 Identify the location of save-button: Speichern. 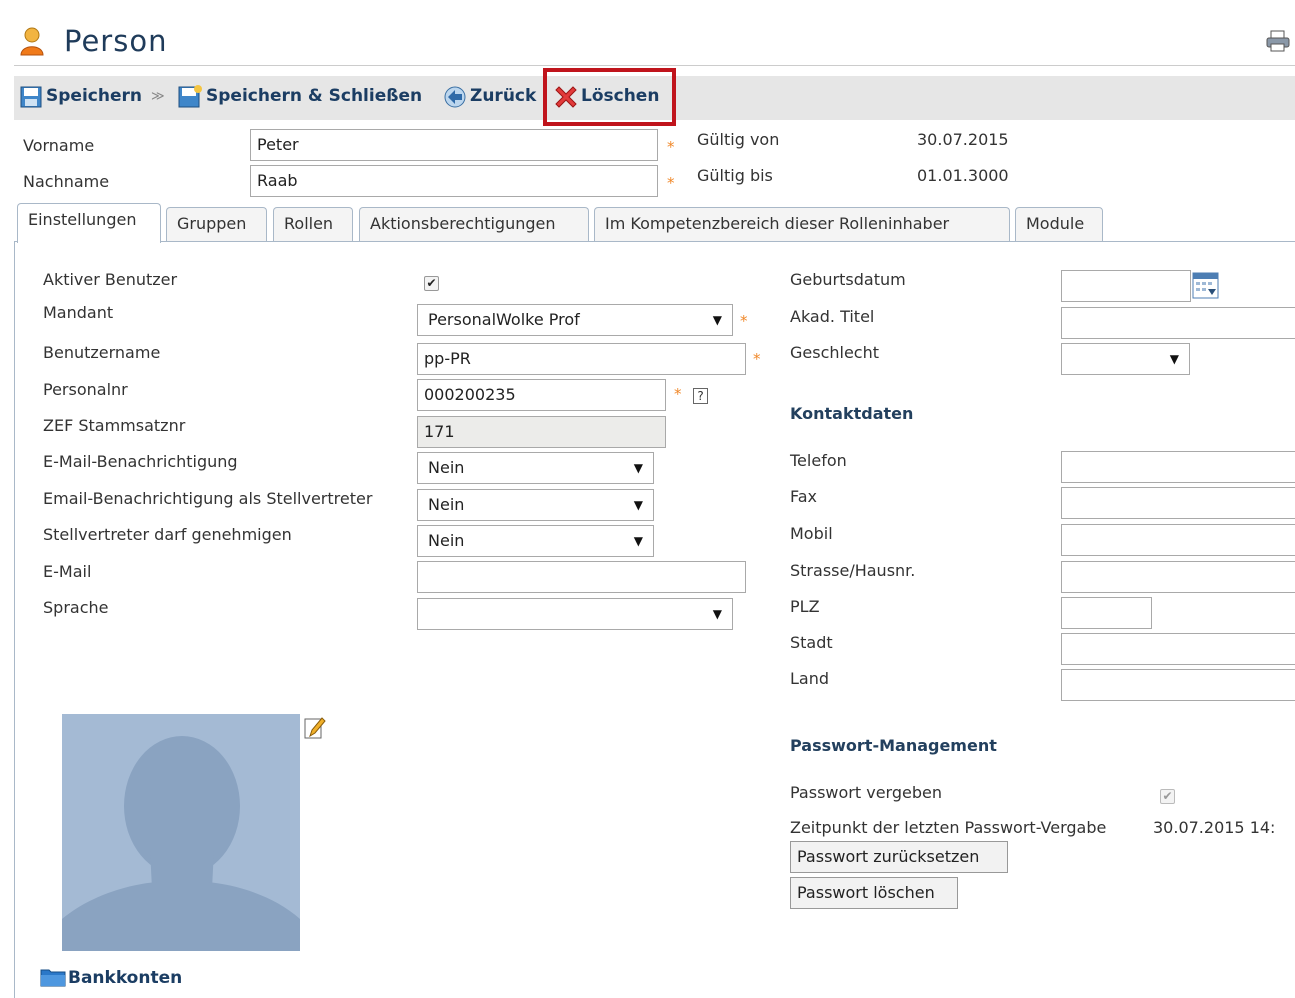
(94, 98).